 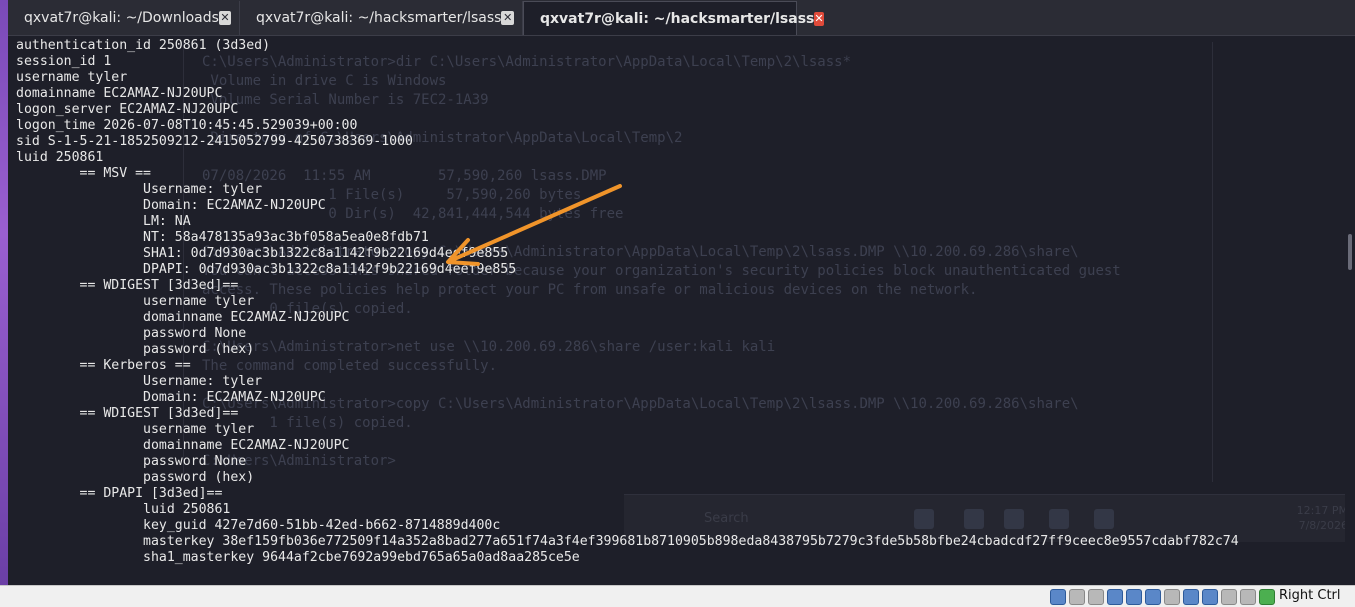 I want to click on vm-status-icons, so click(x=1162, y=597).